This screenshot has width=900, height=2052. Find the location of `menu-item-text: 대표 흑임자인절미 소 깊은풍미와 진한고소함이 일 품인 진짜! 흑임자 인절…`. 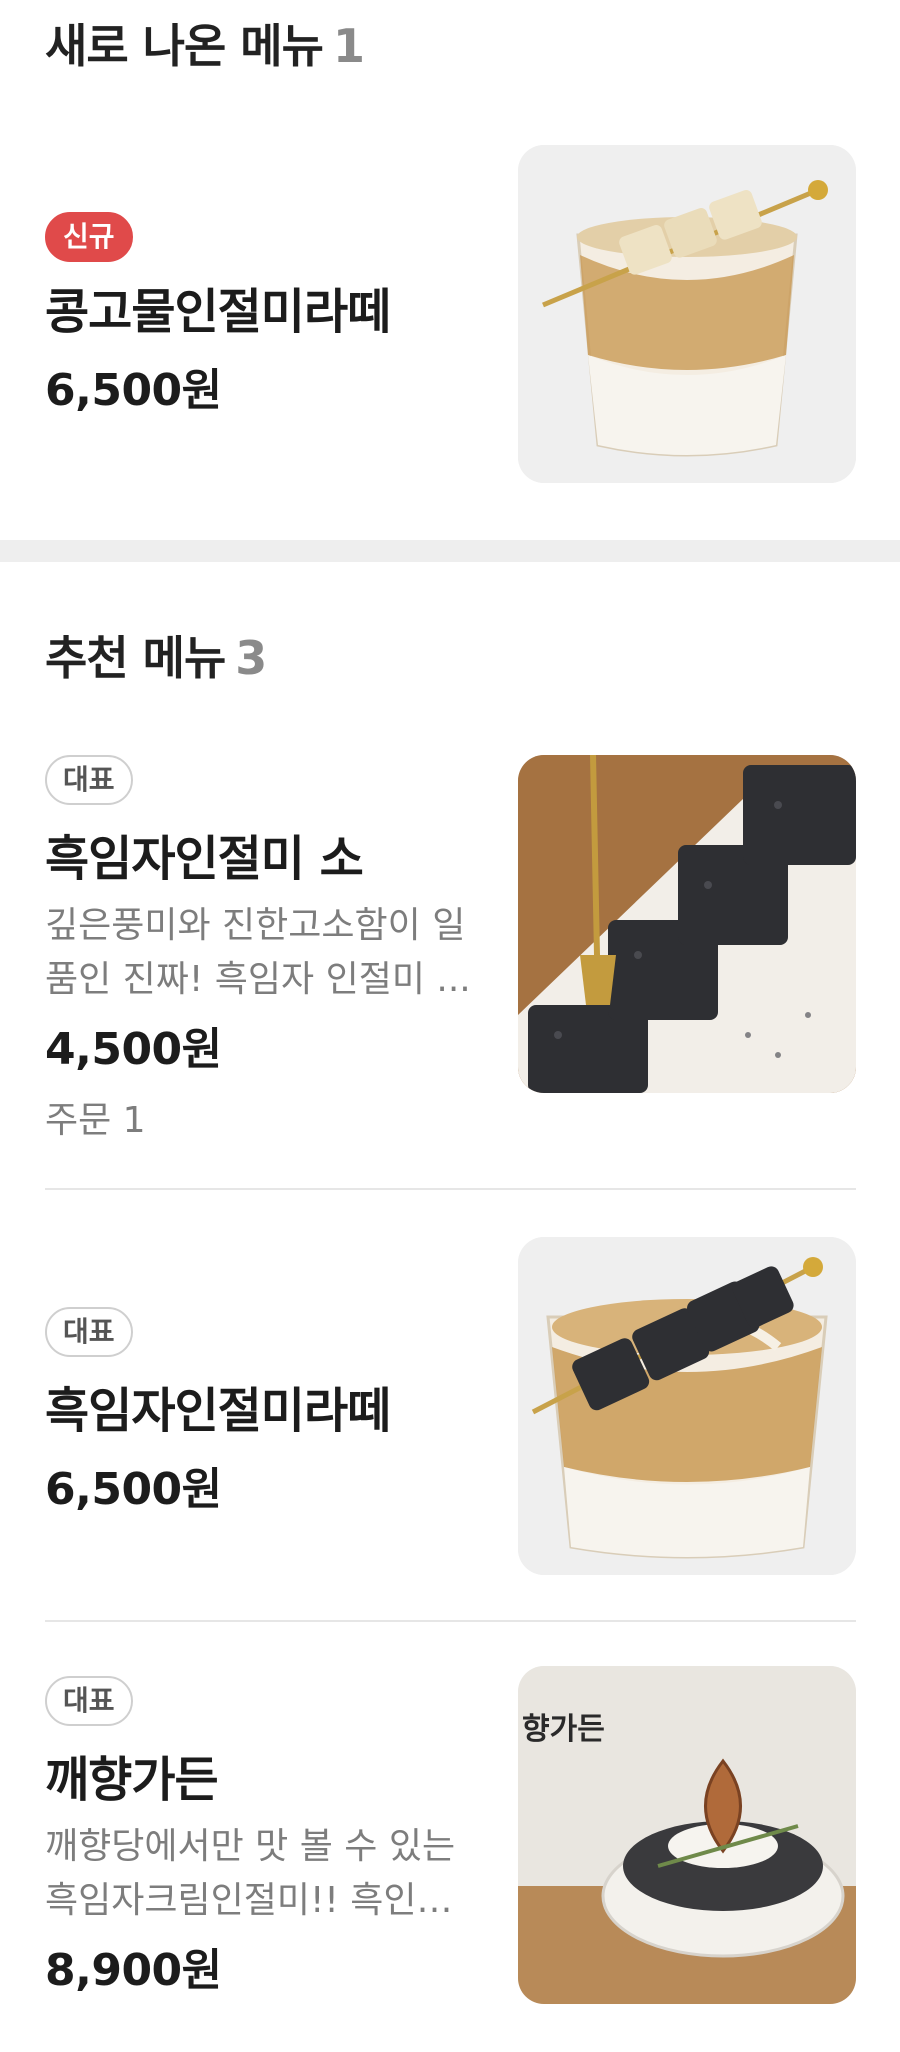

menu-item-text: 대표 흑임자인절미 소 깊은풍미와 진한고소함이 일 품인 진짜! 흑임자 인절… is located at coordinates (260, 949).